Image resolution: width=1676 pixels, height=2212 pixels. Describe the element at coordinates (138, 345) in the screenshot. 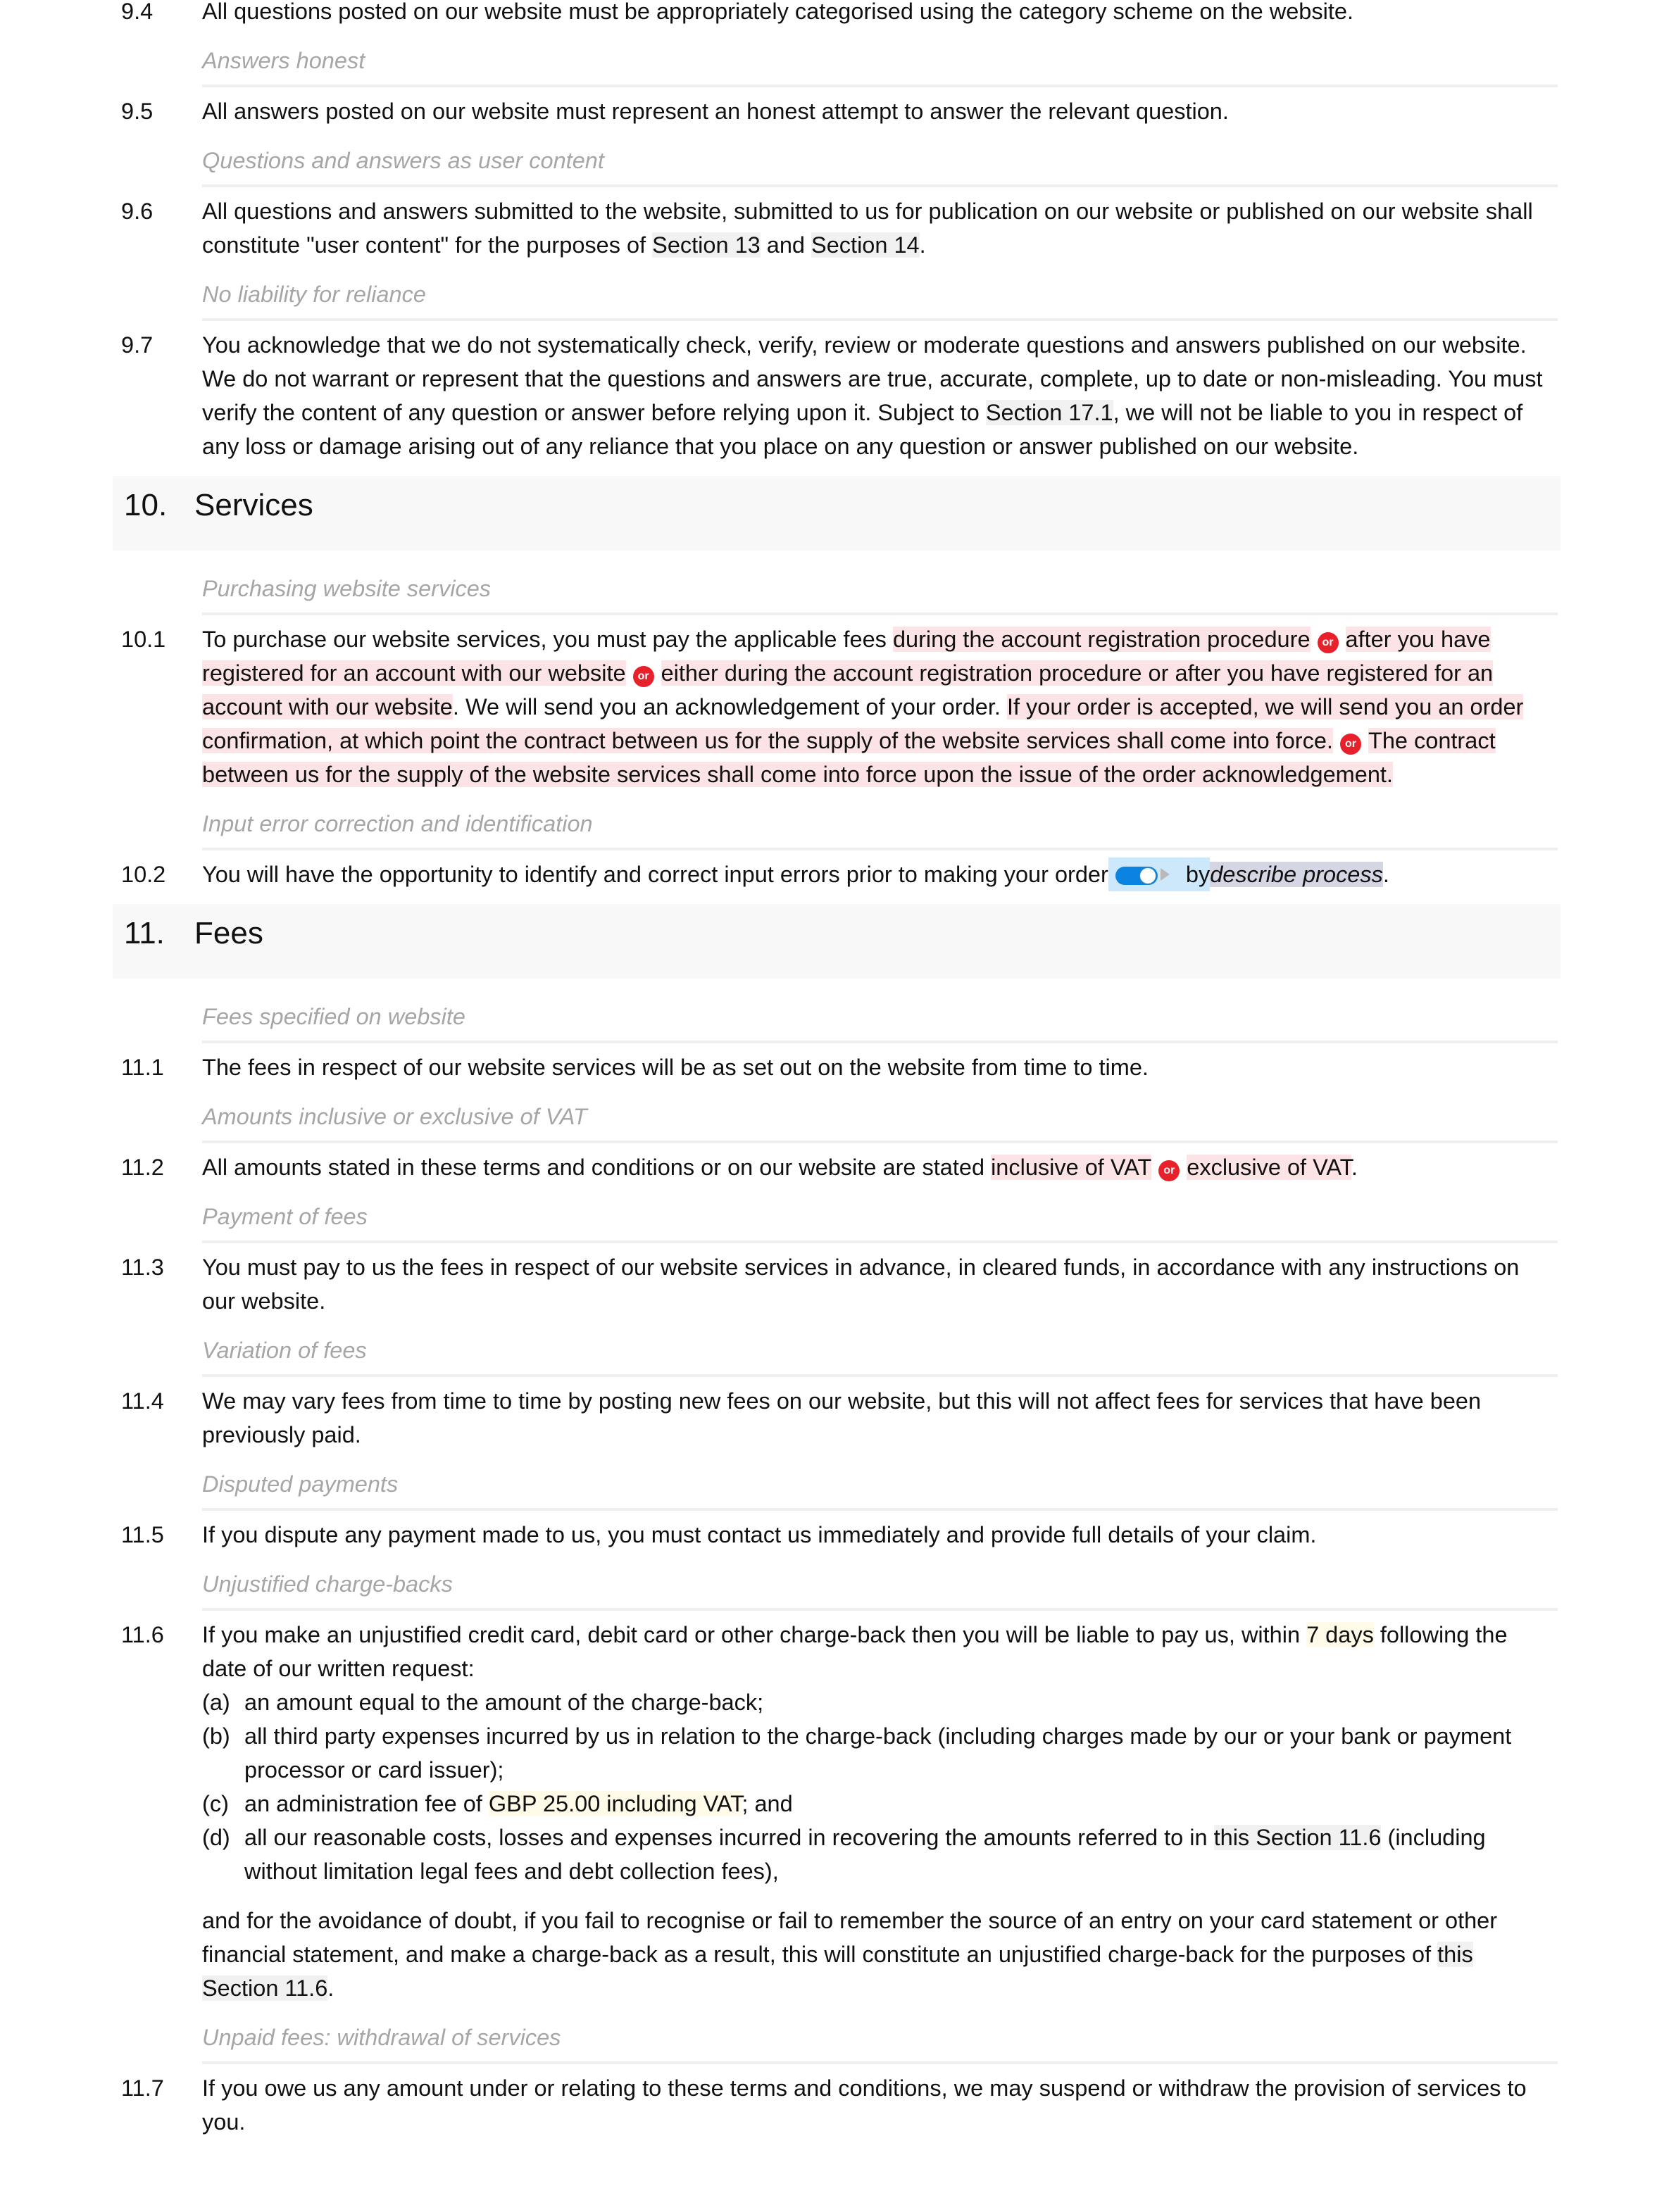

I see `clause-number: 9.7` at that location.